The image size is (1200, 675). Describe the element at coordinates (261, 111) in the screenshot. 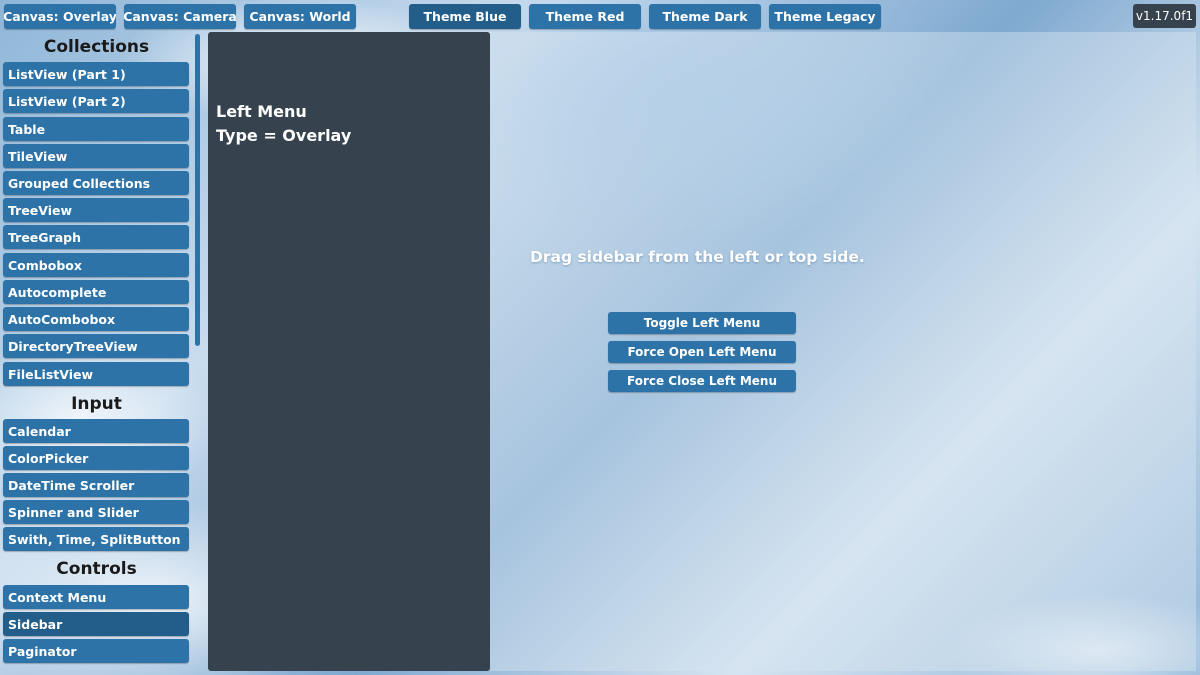

I see `left-menu-title-line1: Left Menu` at that location.